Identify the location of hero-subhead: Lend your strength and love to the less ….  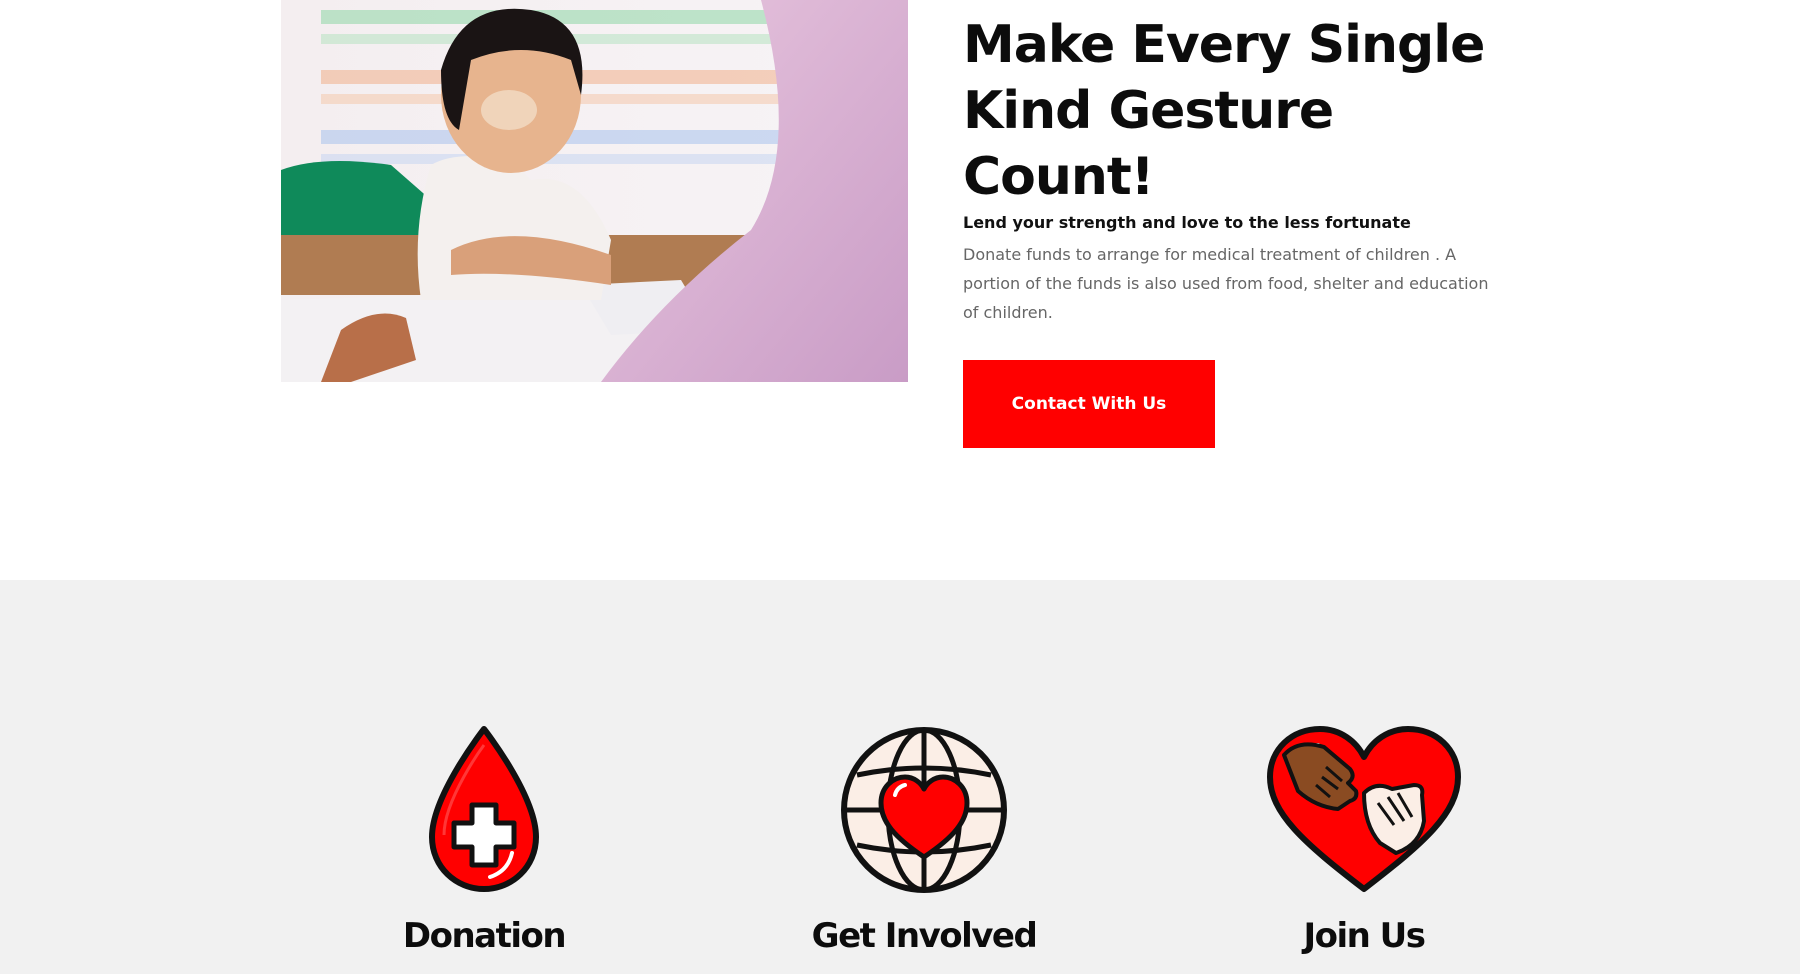
(1187, 222).